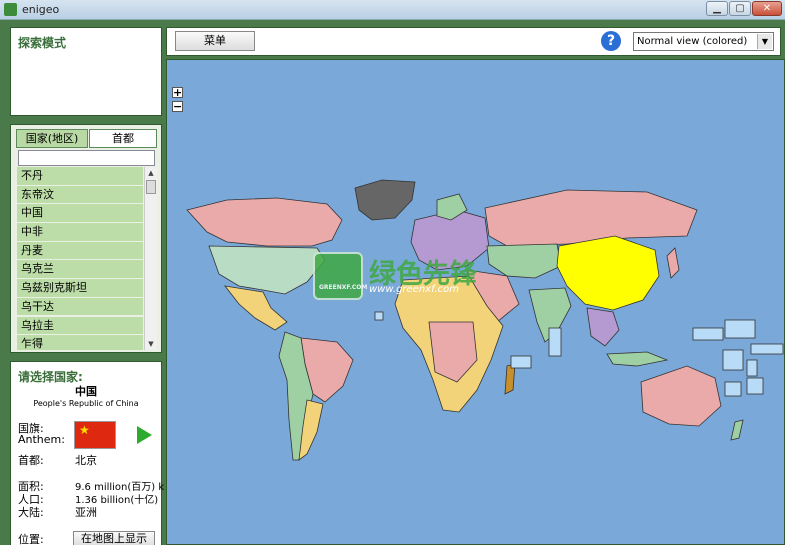 This screenshot has height=545, width=785. I want to click on scroll-down-icon: ▼, so click(151, 344).